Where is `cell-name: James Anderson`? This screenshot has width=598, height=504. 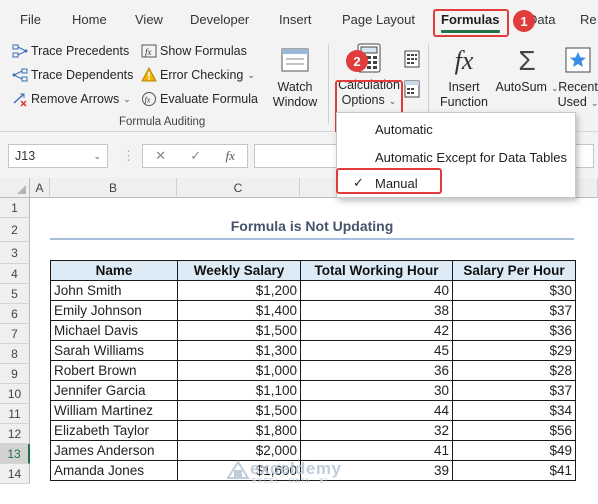 cell-name: James Anderson is located at coordinates (114, 450).